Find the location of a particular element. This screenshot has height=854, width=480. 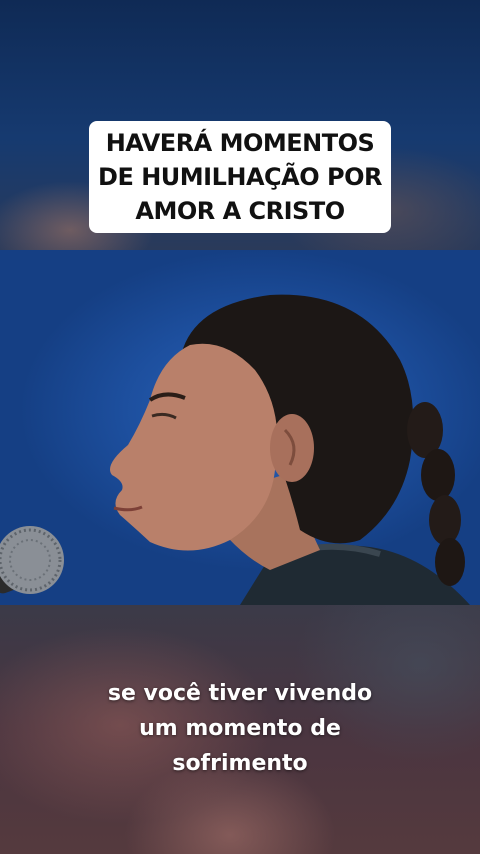

subtitle-line: um momento de is located at coordinates (240, 728).